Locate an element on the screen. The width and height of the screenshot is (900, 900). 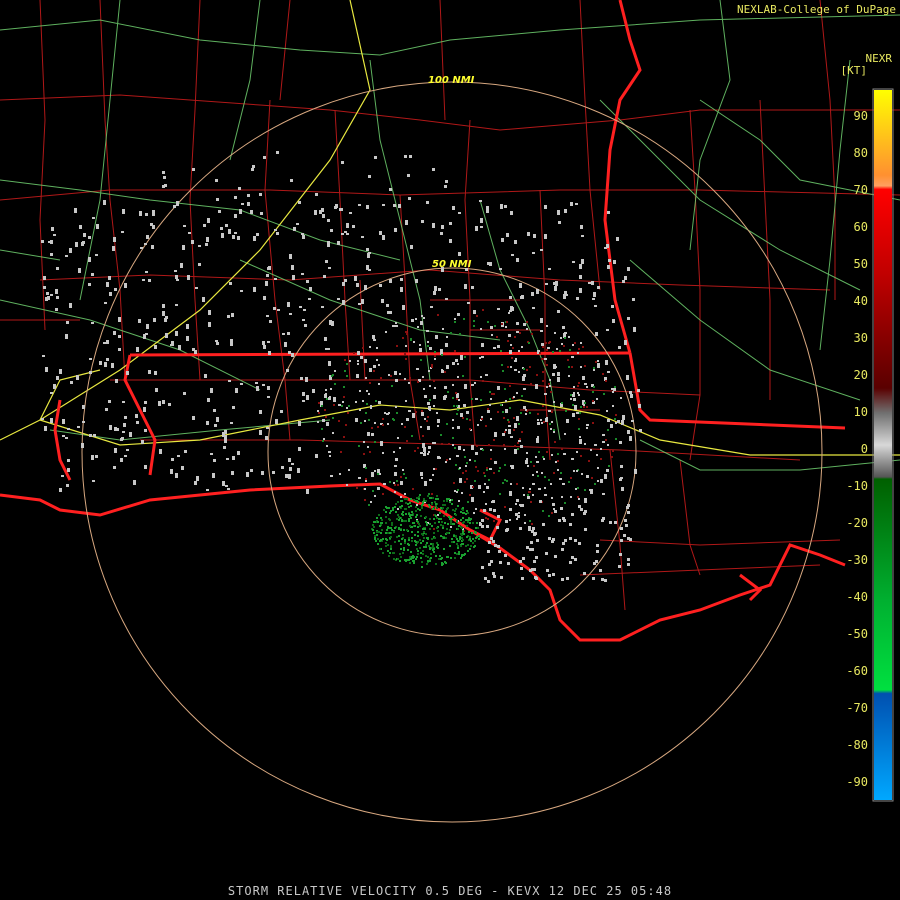
legend-tick-label: 10 is located at coordinates (861, 412).